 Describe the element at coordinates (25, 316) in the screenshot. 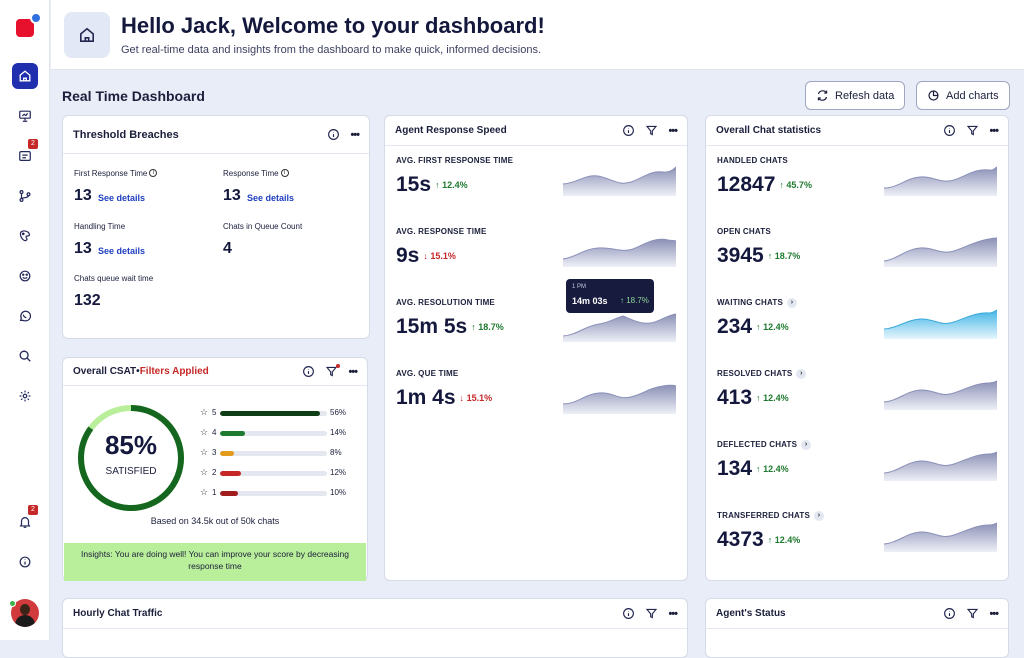

I see `sidebar-whatsapp-button` at that location.